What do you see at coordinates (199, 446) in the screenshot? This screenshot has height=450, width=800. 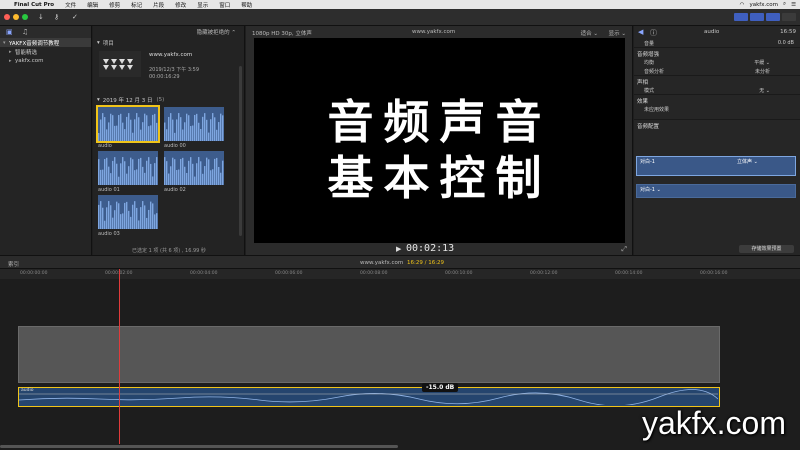 I see `timeline-scrollbar` at bounding box center [199, 446].